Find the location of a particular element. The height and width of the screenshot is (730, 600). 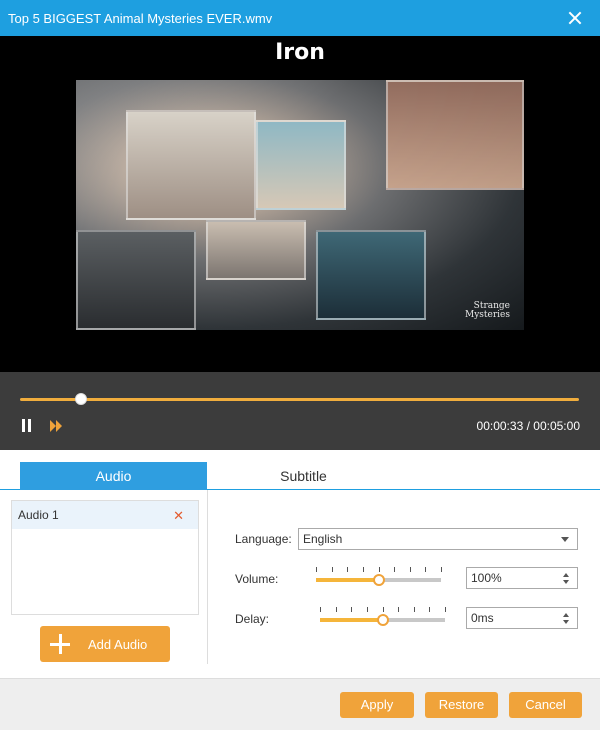

apply-button: Apply is located at coordinates (377, 705).